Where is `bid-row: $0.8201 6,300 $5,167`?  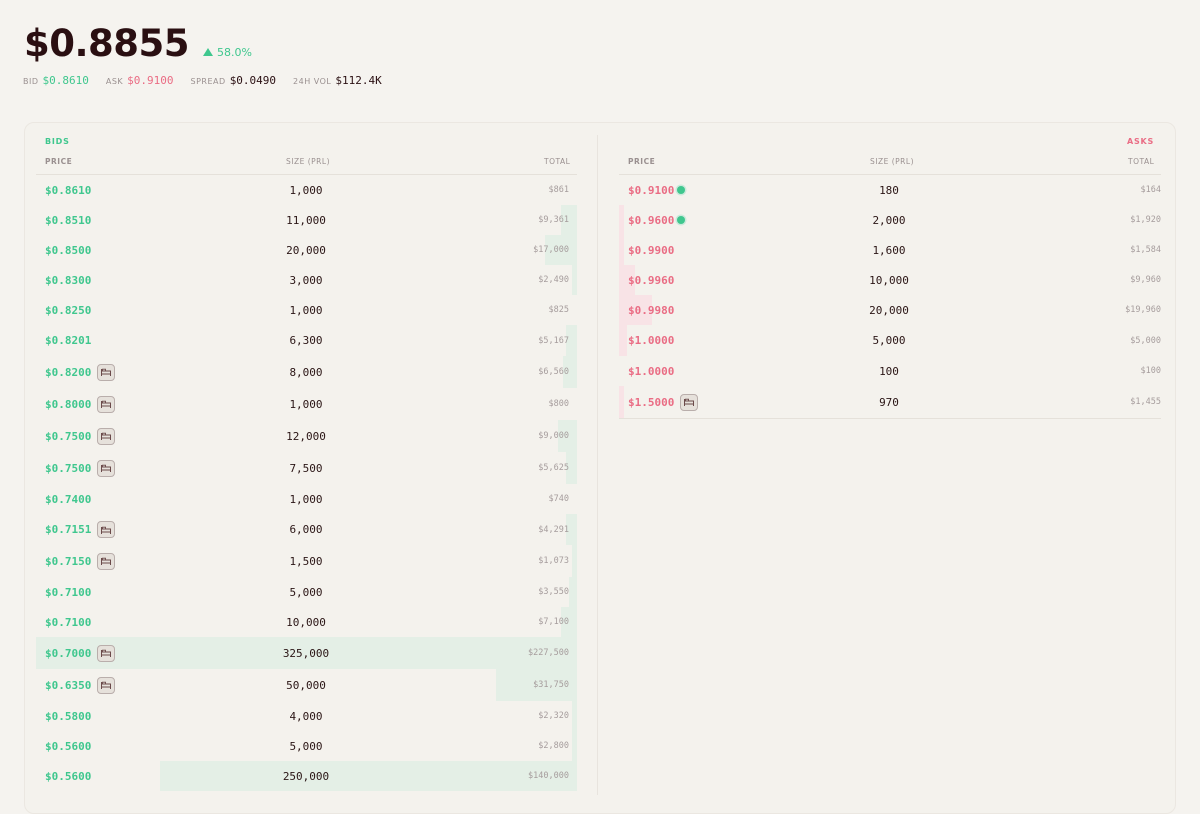 bid-row: $0.8201 6,300 $5,167 is located at coordinates (306, 340).